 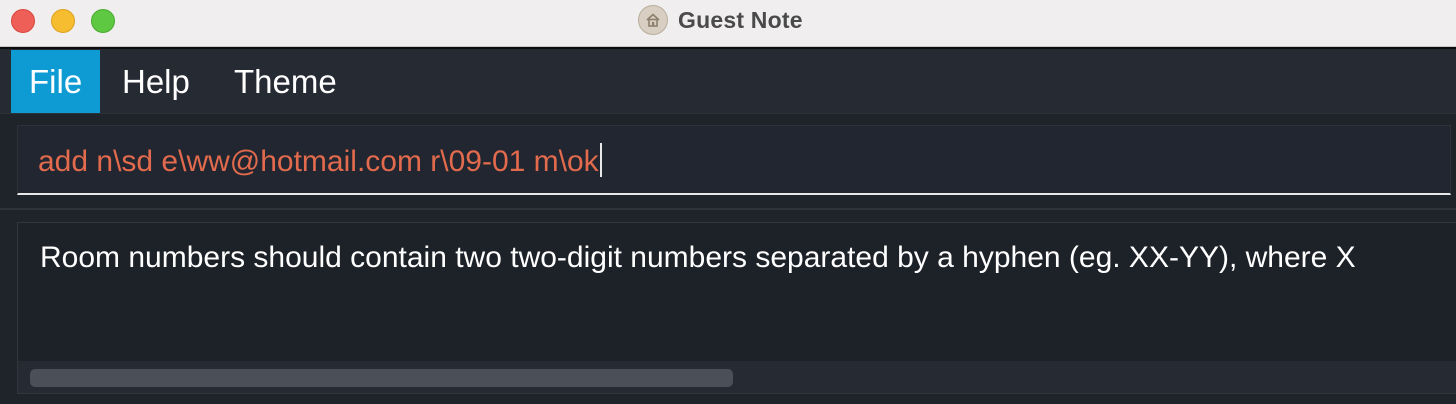 I want to click on zoom-button, so click(x=103, y=21).